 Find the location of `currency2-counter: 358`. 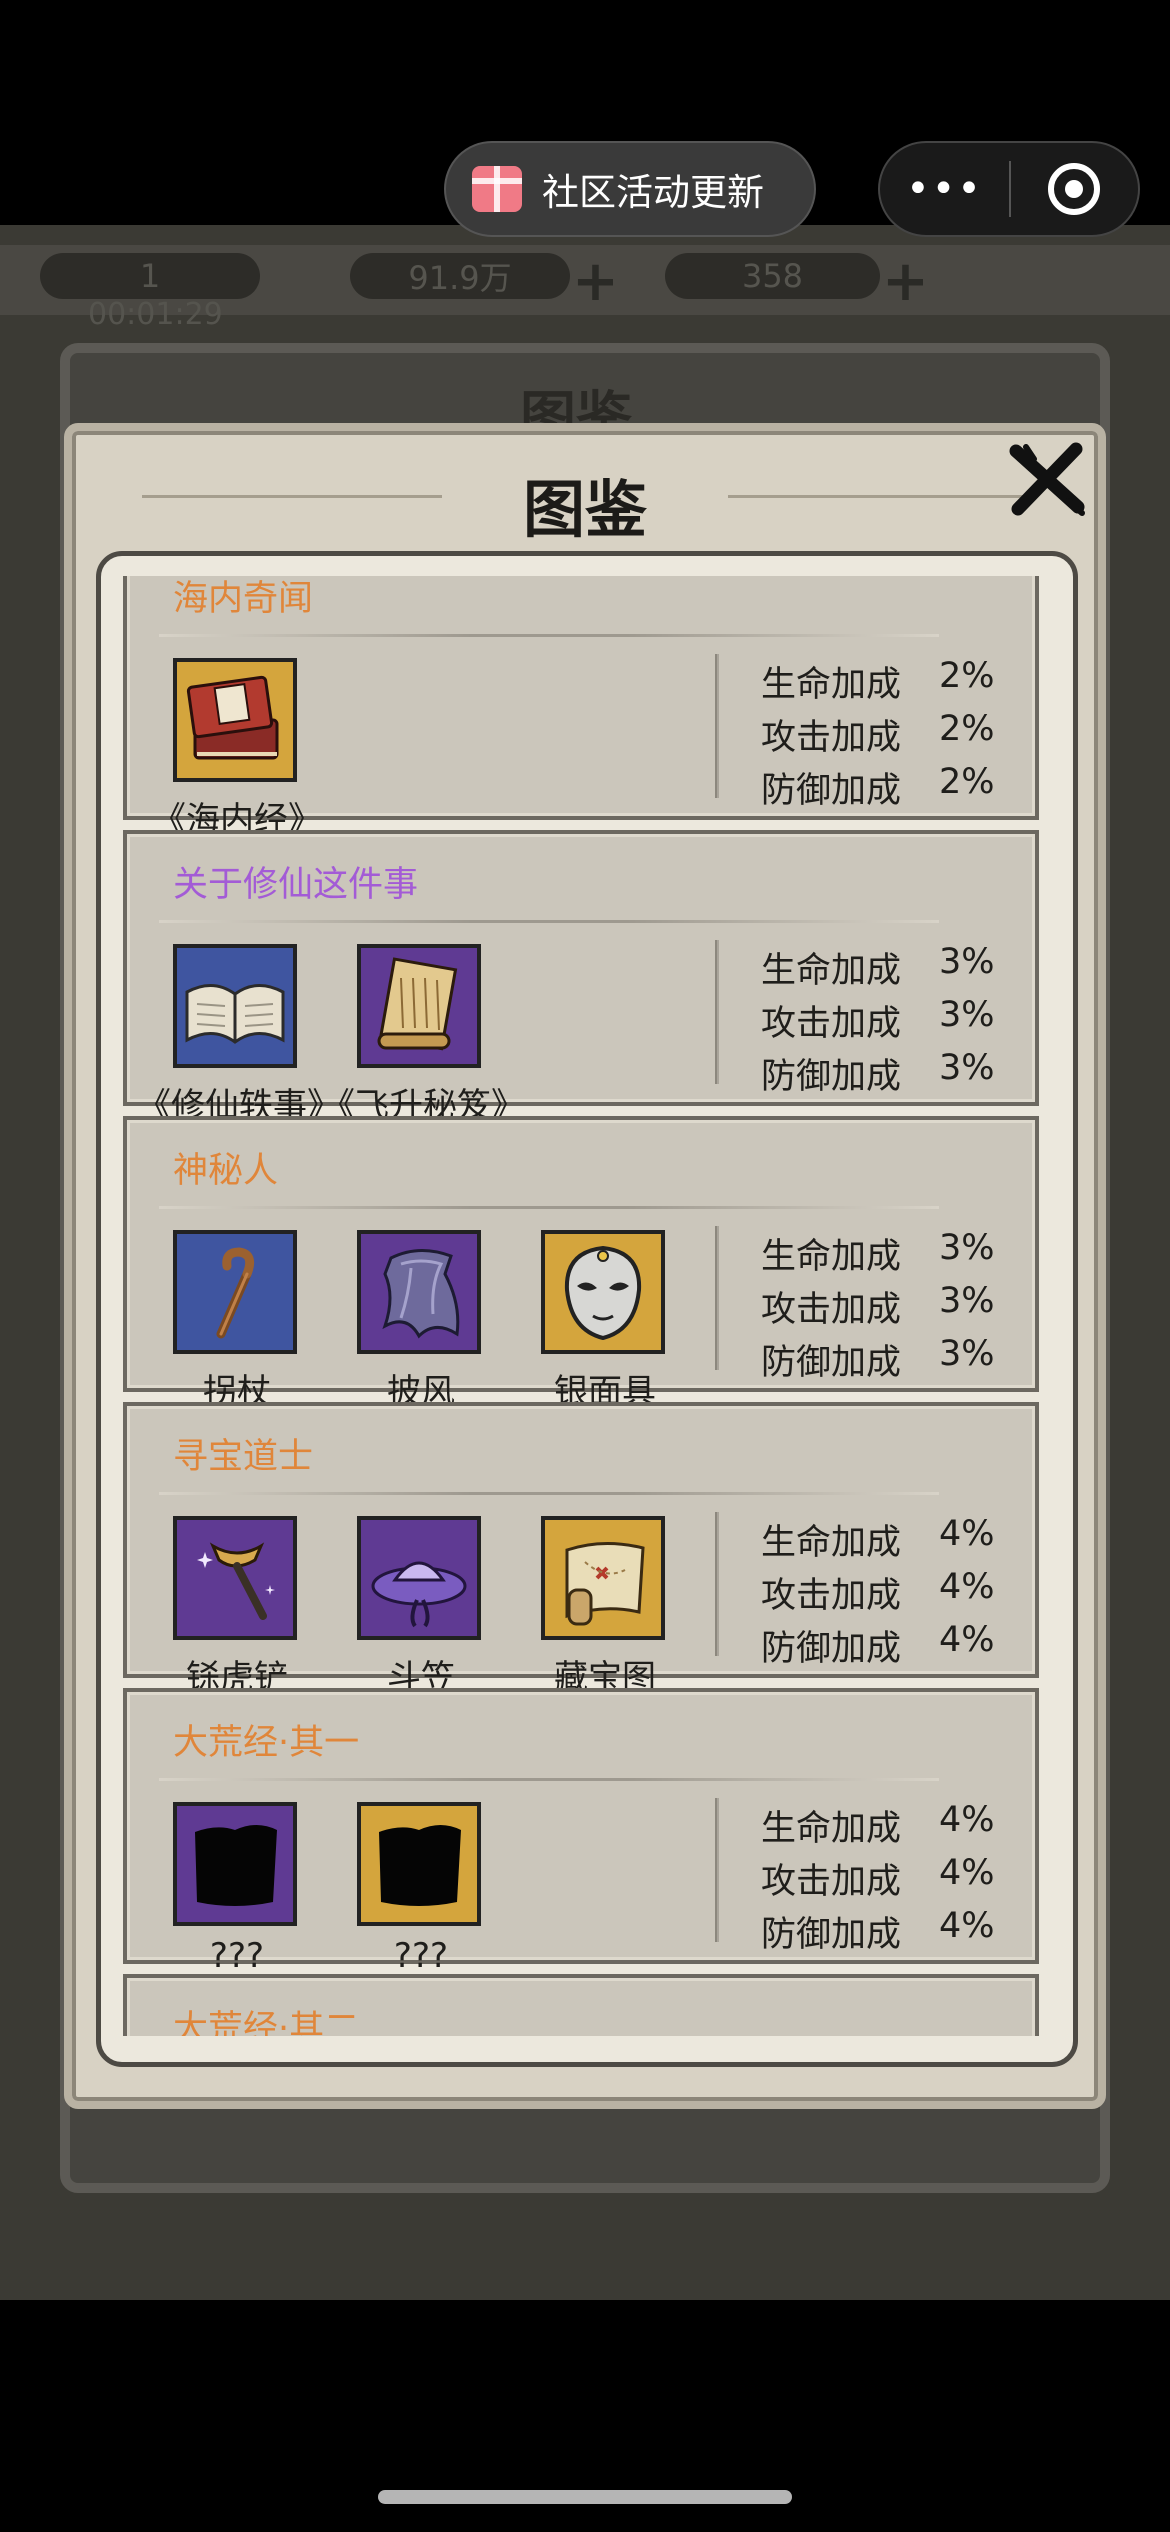

currency2-counter: 358 is located at coordinates (772, 276).